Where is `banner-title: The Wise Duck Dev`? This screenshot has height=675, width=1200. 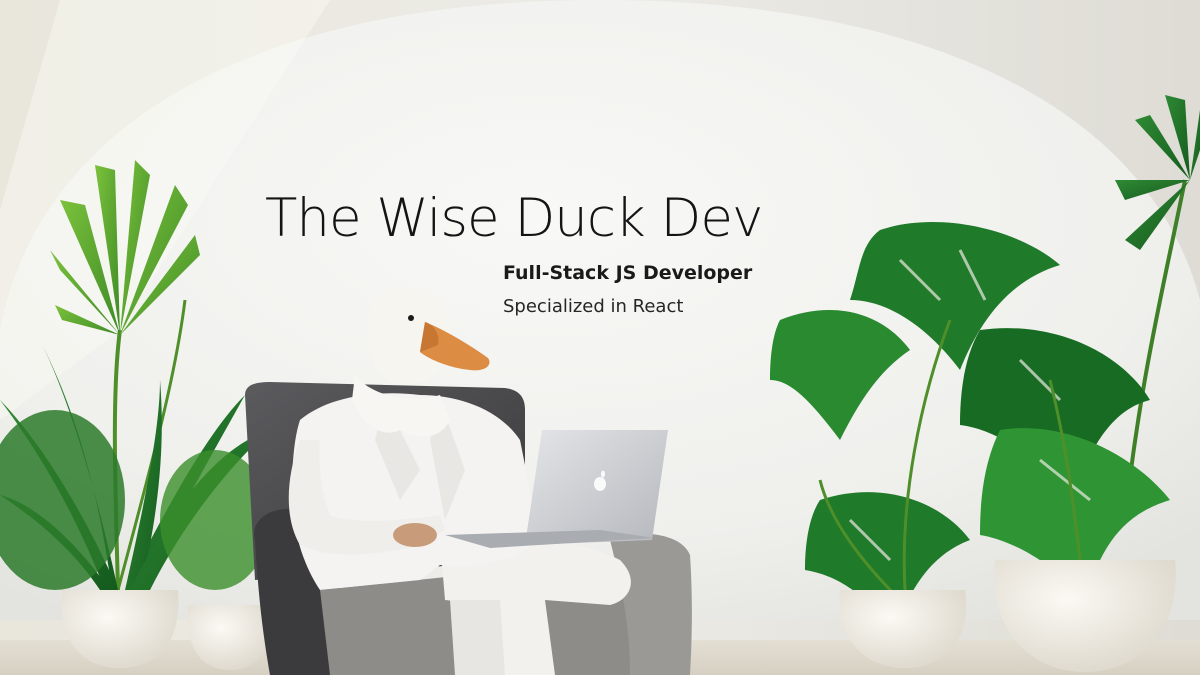
banner-title: The Wise Duck Dev is located at coordinates (514, 218).